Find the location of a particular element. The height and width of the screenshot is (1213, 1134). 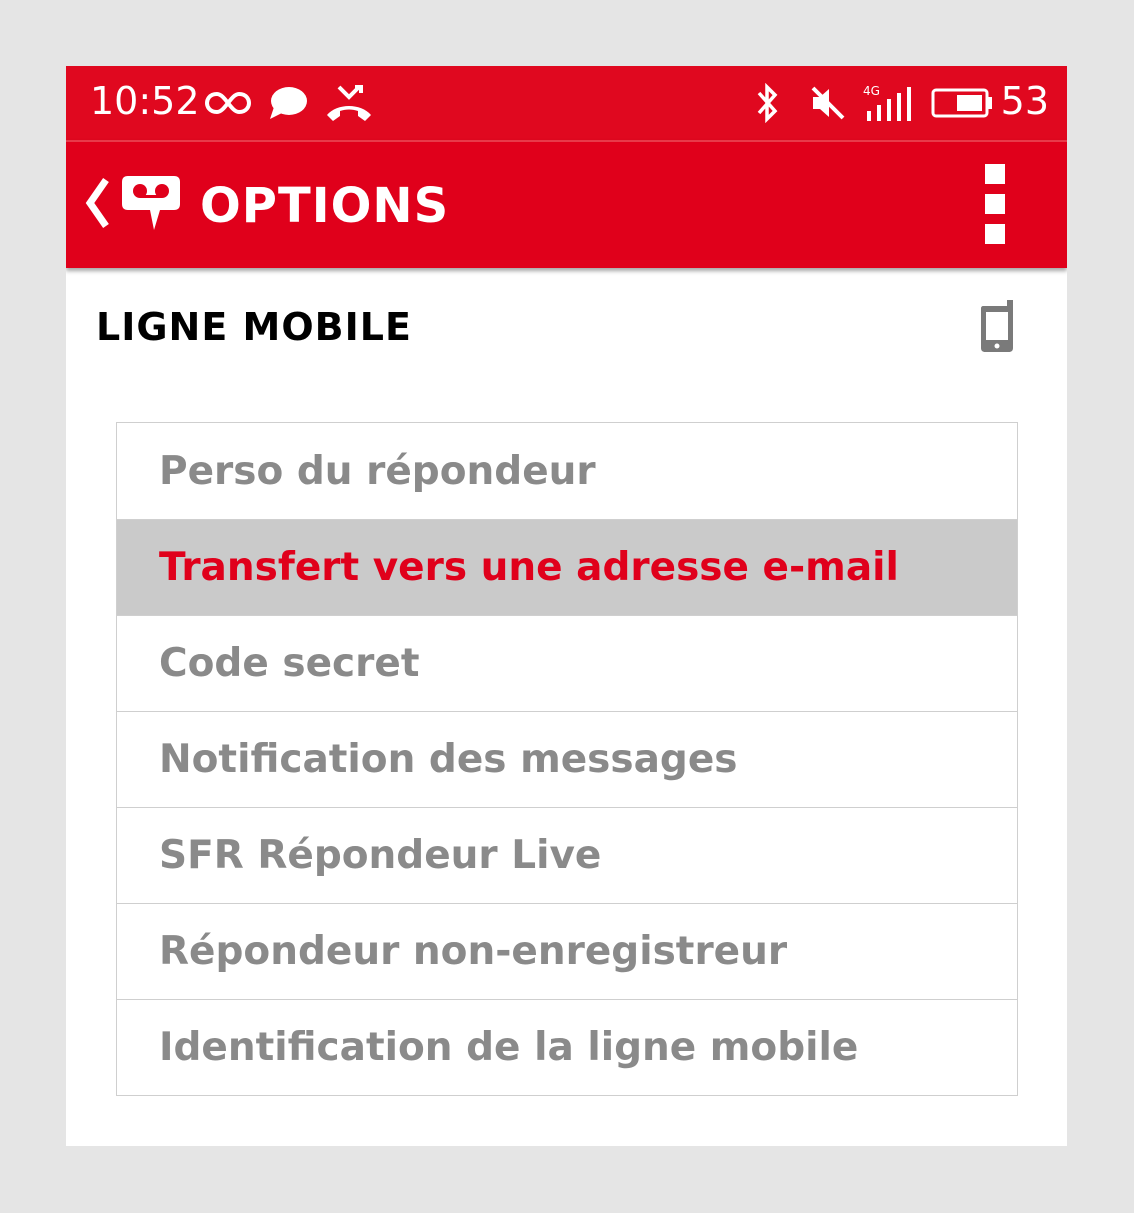

back-button is located at coordinates (134, 205).